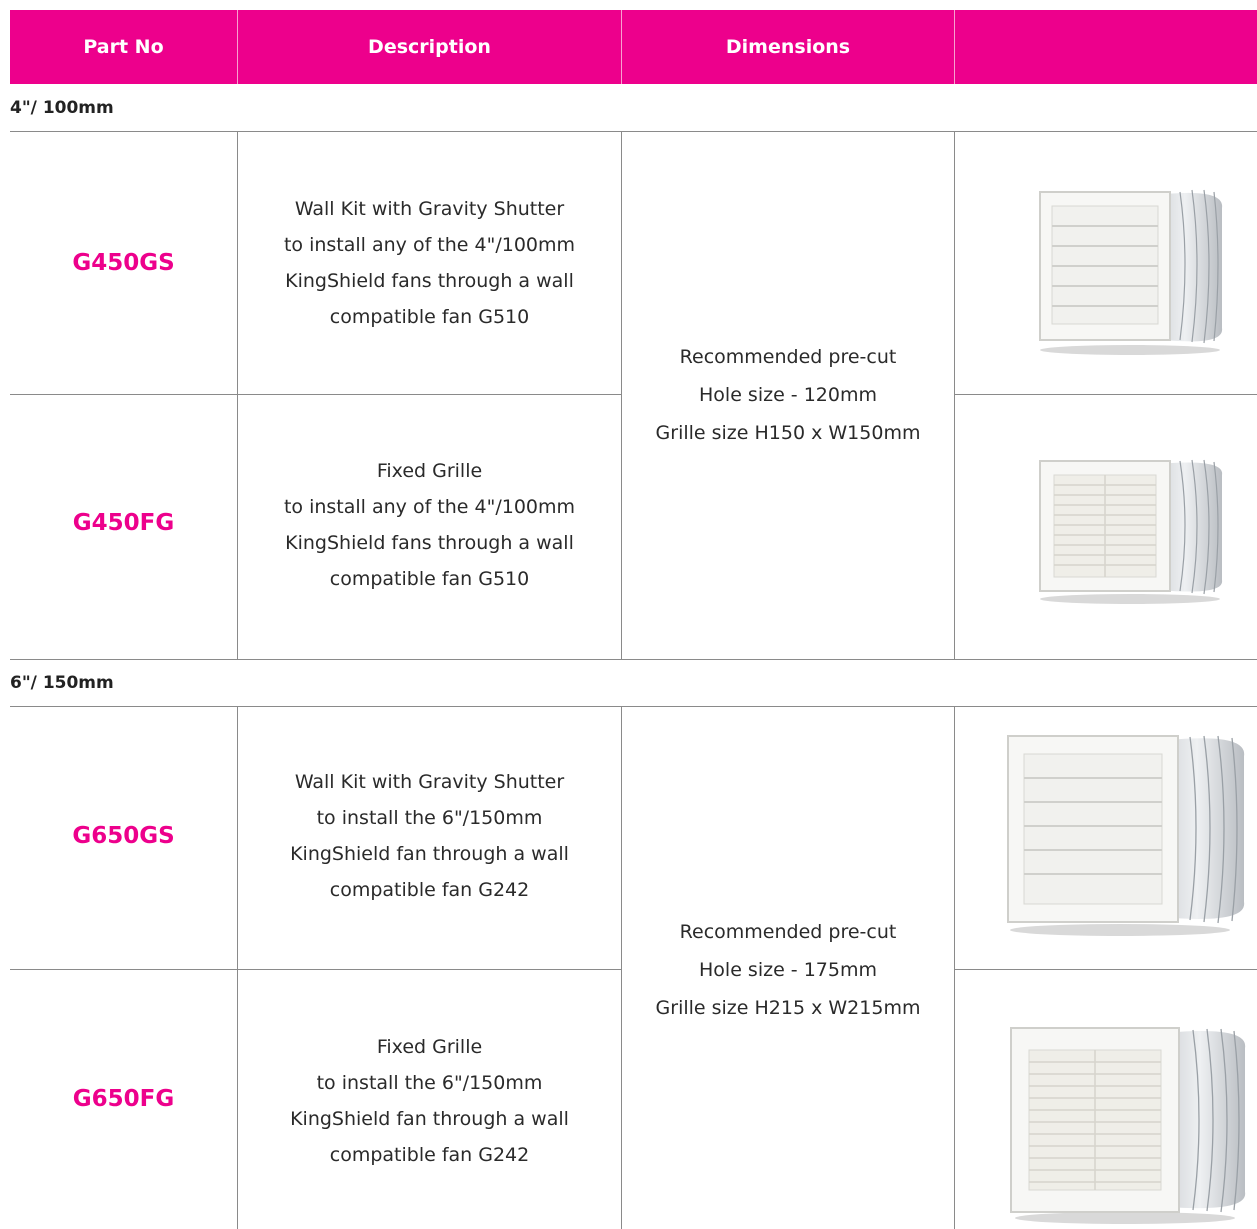 Image resolution: width=1257 pixels, height=1229 pixels. Describe the element at coordinates (429, 47) in the screenshot. I see `header-description: Description` at that location.